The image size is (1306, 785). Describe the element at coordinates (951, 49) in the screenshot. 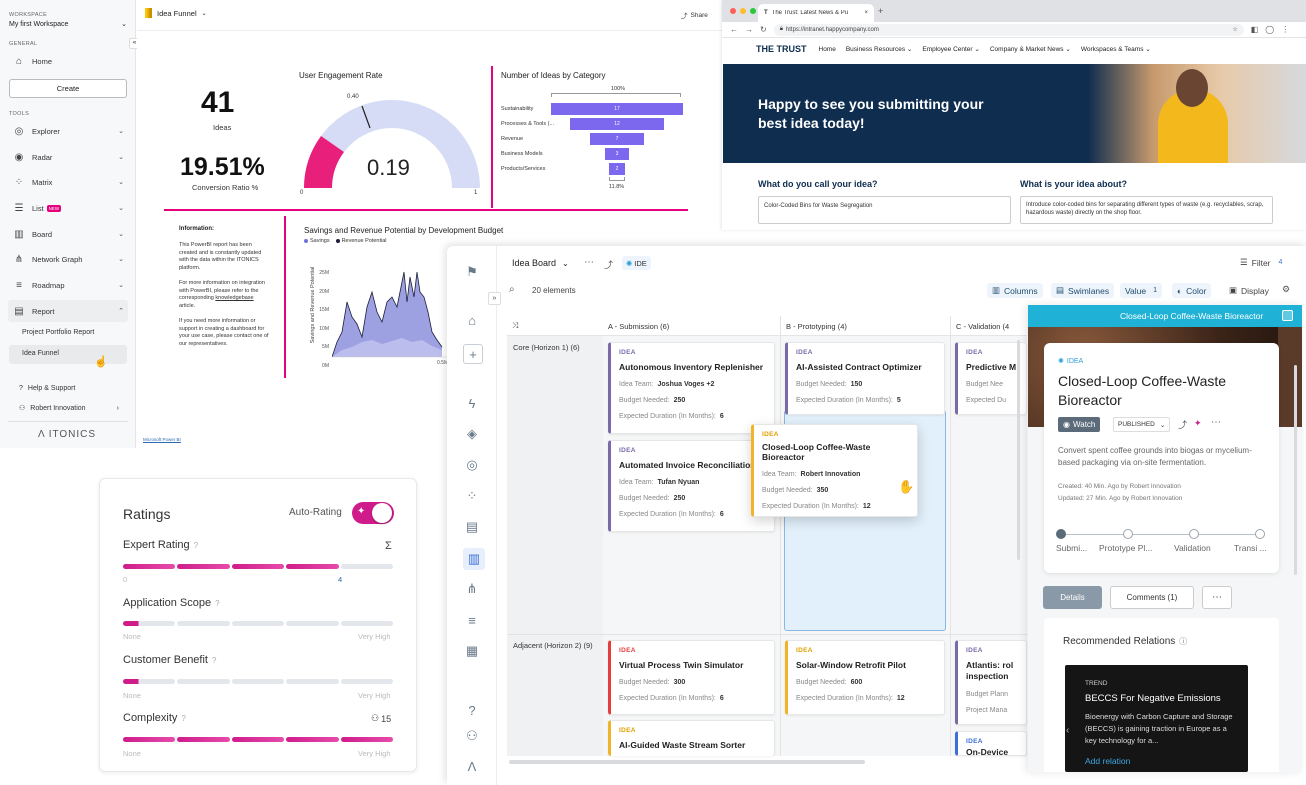

I see `nav-link-employee-center: Employee Center ⌄` at that location.